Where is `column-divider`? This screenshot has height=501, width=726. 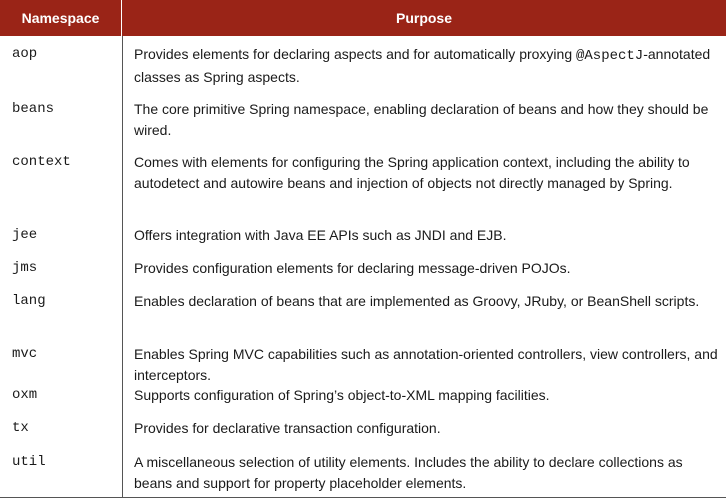 column-divider is located at coordinates (122, 267).